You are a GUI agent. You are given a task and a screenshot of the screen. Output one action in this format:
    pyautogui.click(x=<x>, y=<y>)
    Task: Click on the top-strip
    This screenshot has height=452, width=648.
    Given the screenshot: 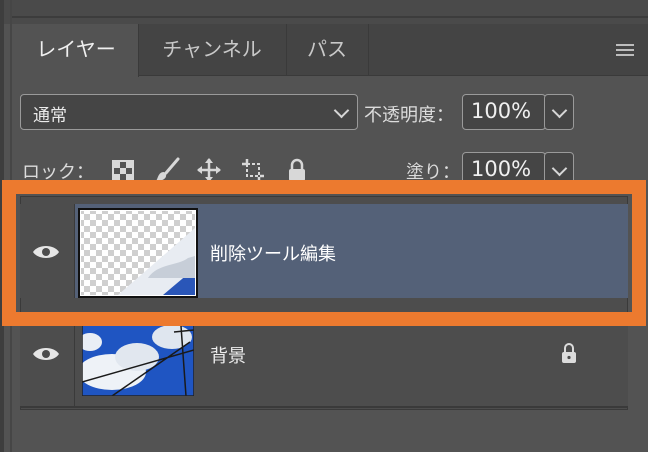 What is the action you would take?
    pyautogui.click(x=324, y=12)
    